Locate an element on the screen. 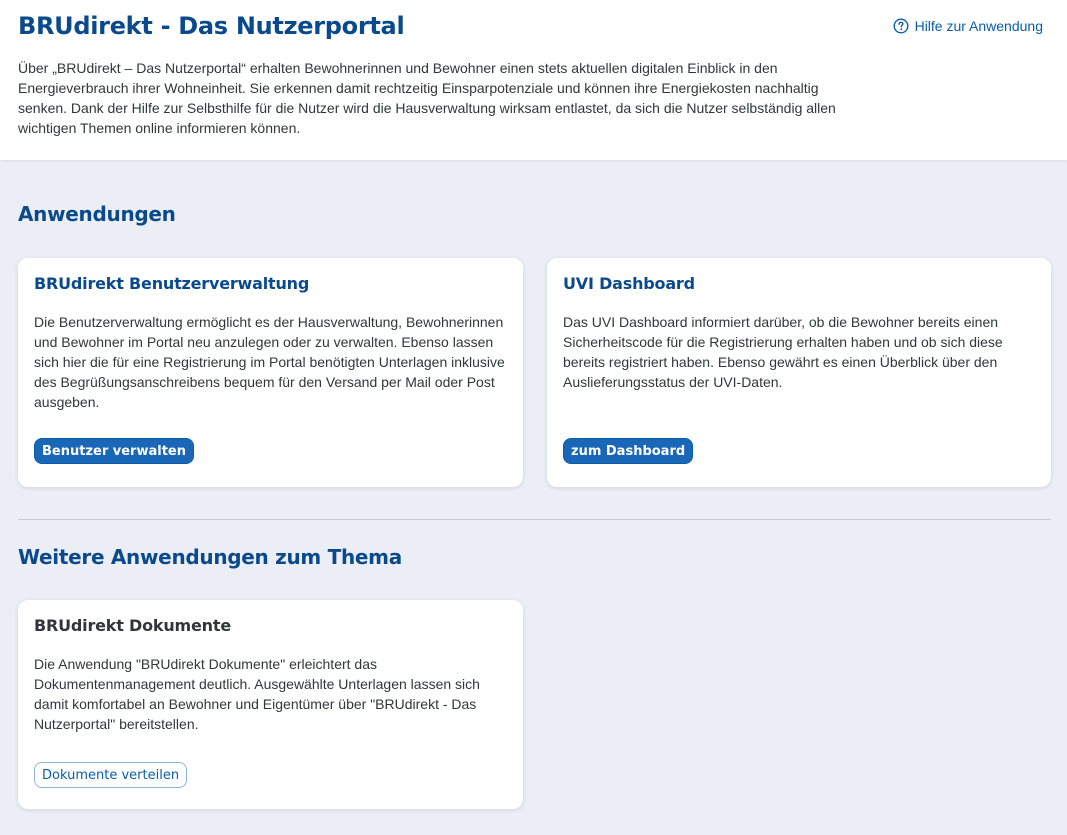  help-link: Hilfe zur Anwendung is located at coordinates (968, 26).